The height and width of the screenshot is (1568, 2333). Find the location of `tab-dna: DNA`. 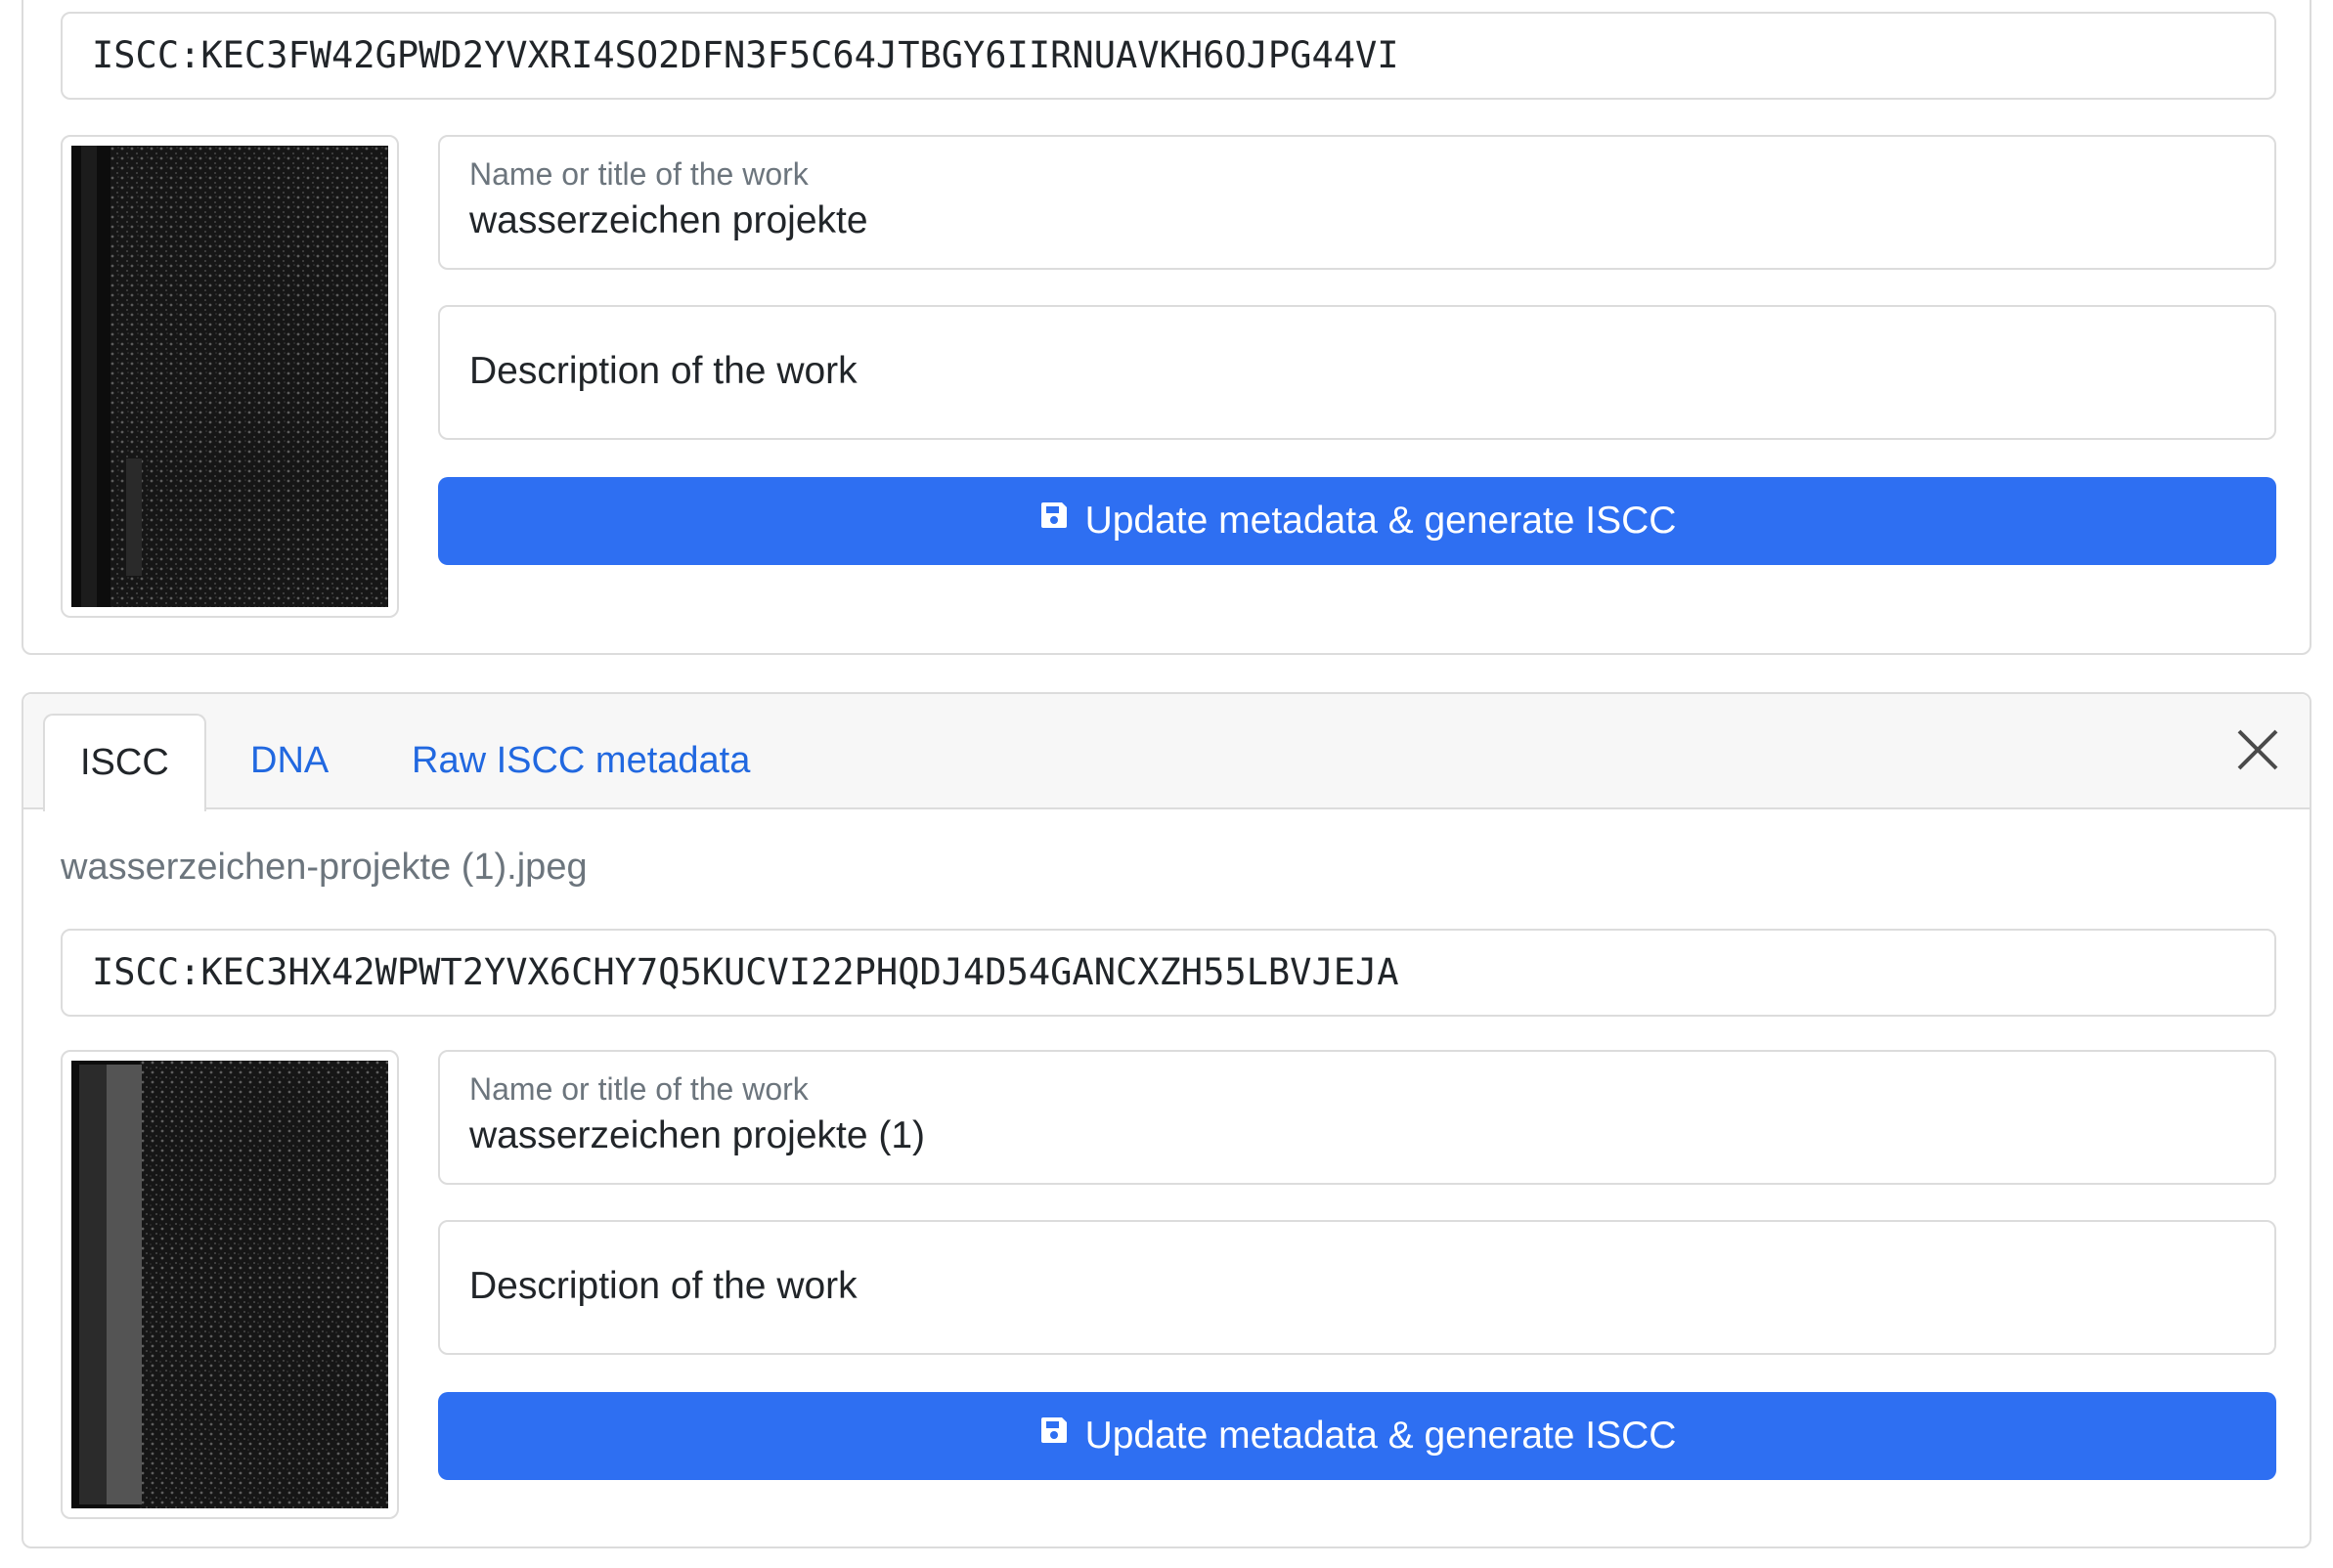

tab-dna: DNA is located at coordinates (290, 761).